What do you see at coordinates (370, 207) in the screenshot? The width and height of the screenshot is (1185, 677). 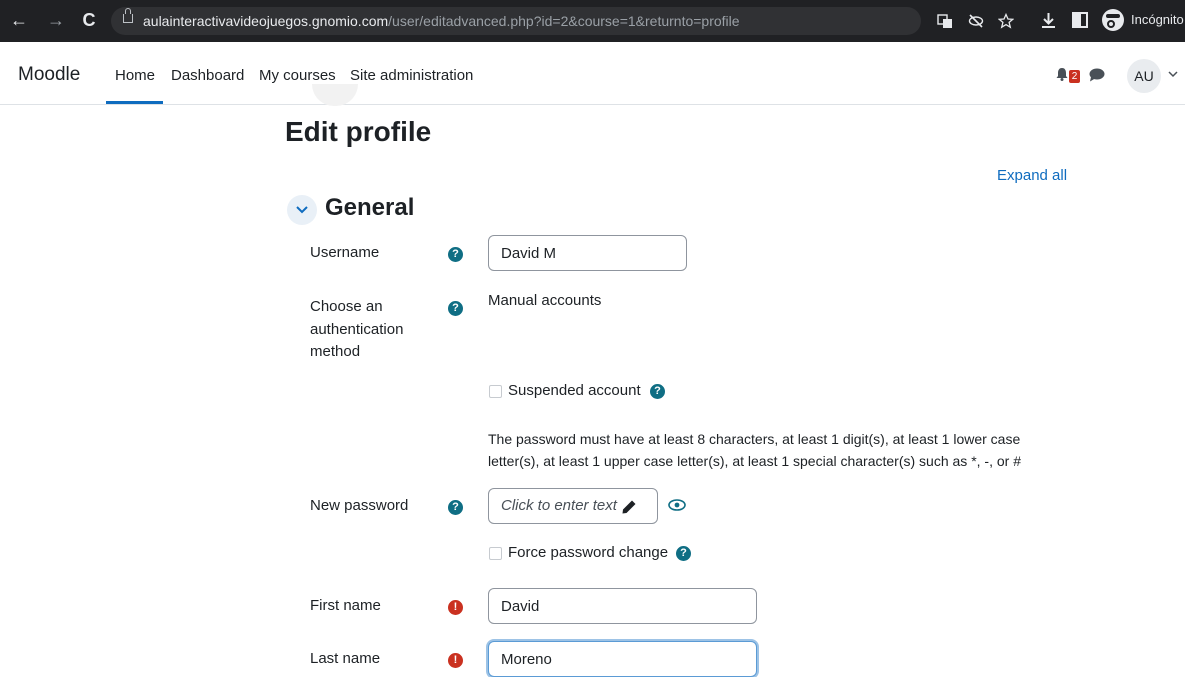 I see `section-title-general: General` at bounding box center [370, 207].